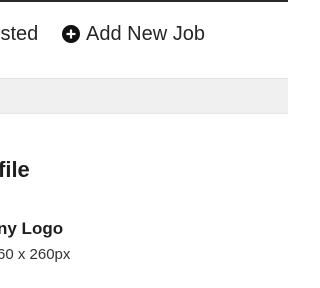  I want to click on plus-circle-icon, so click(71, 34).